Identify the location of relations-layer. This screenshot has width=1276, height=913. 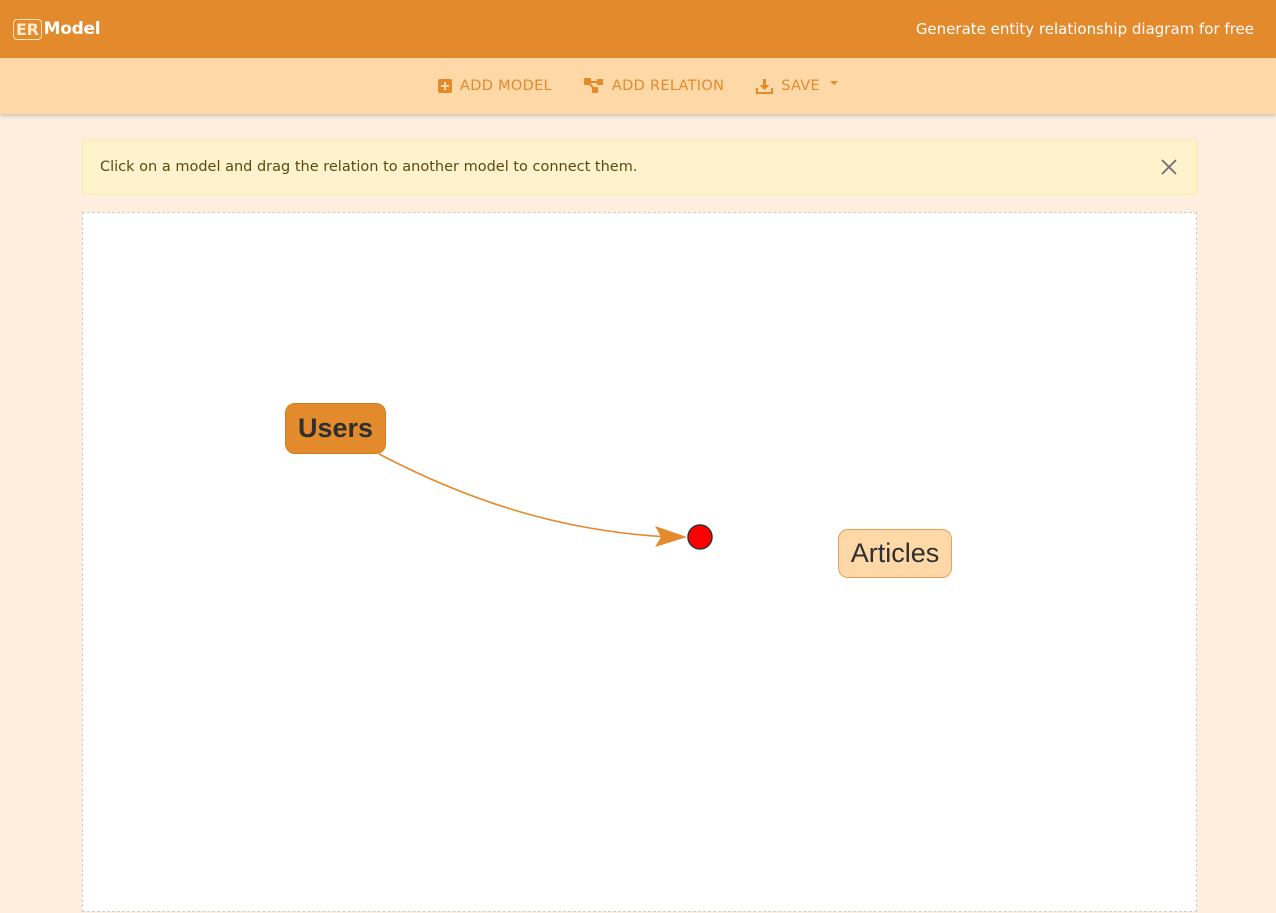
(545, 501).